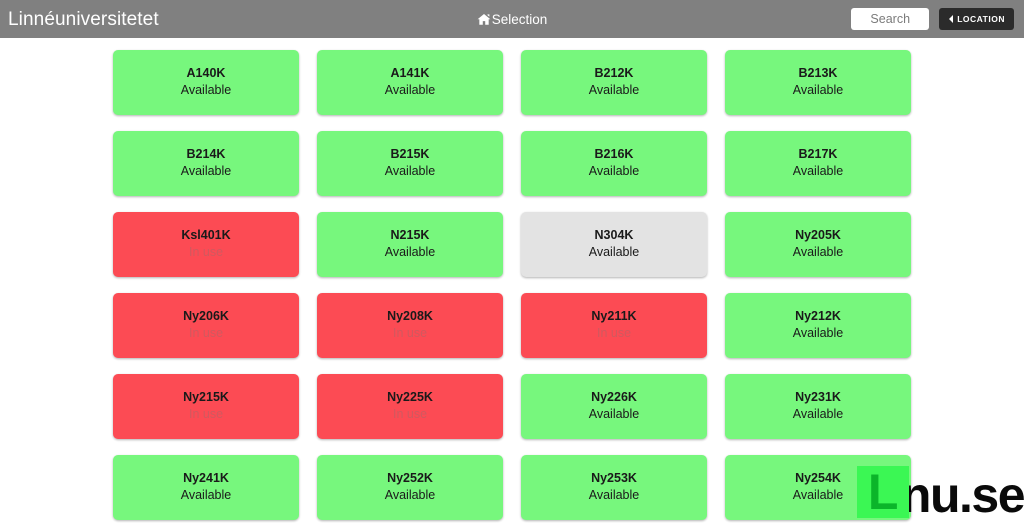 The width and height of the screenshot is (1024, 523). Describe the element at coordinates (410, 478) in the screenshot. I see `room-card-title: Ny252K` at that location.